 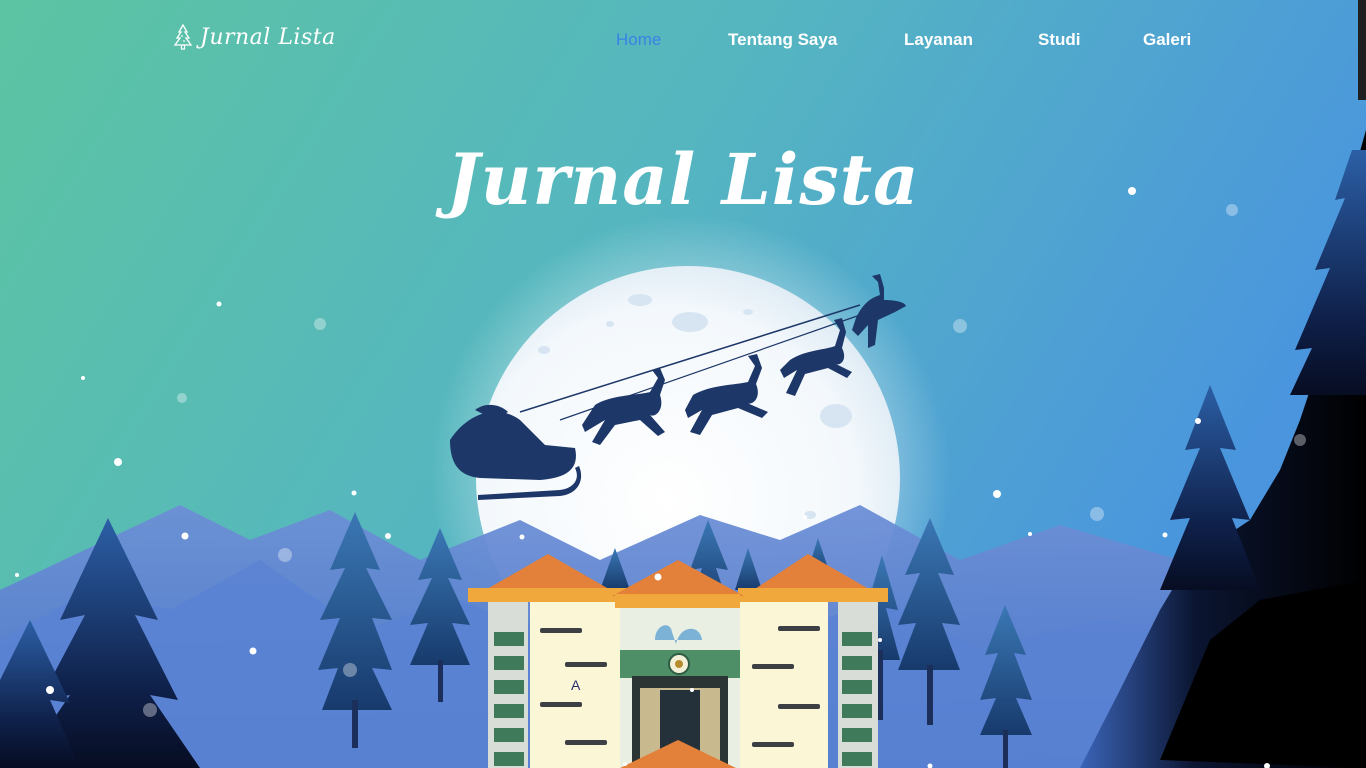 What do you see at coordinates (576, 685) in the screenshot?
I see `building-label: A` at bounding box center [576, 685].